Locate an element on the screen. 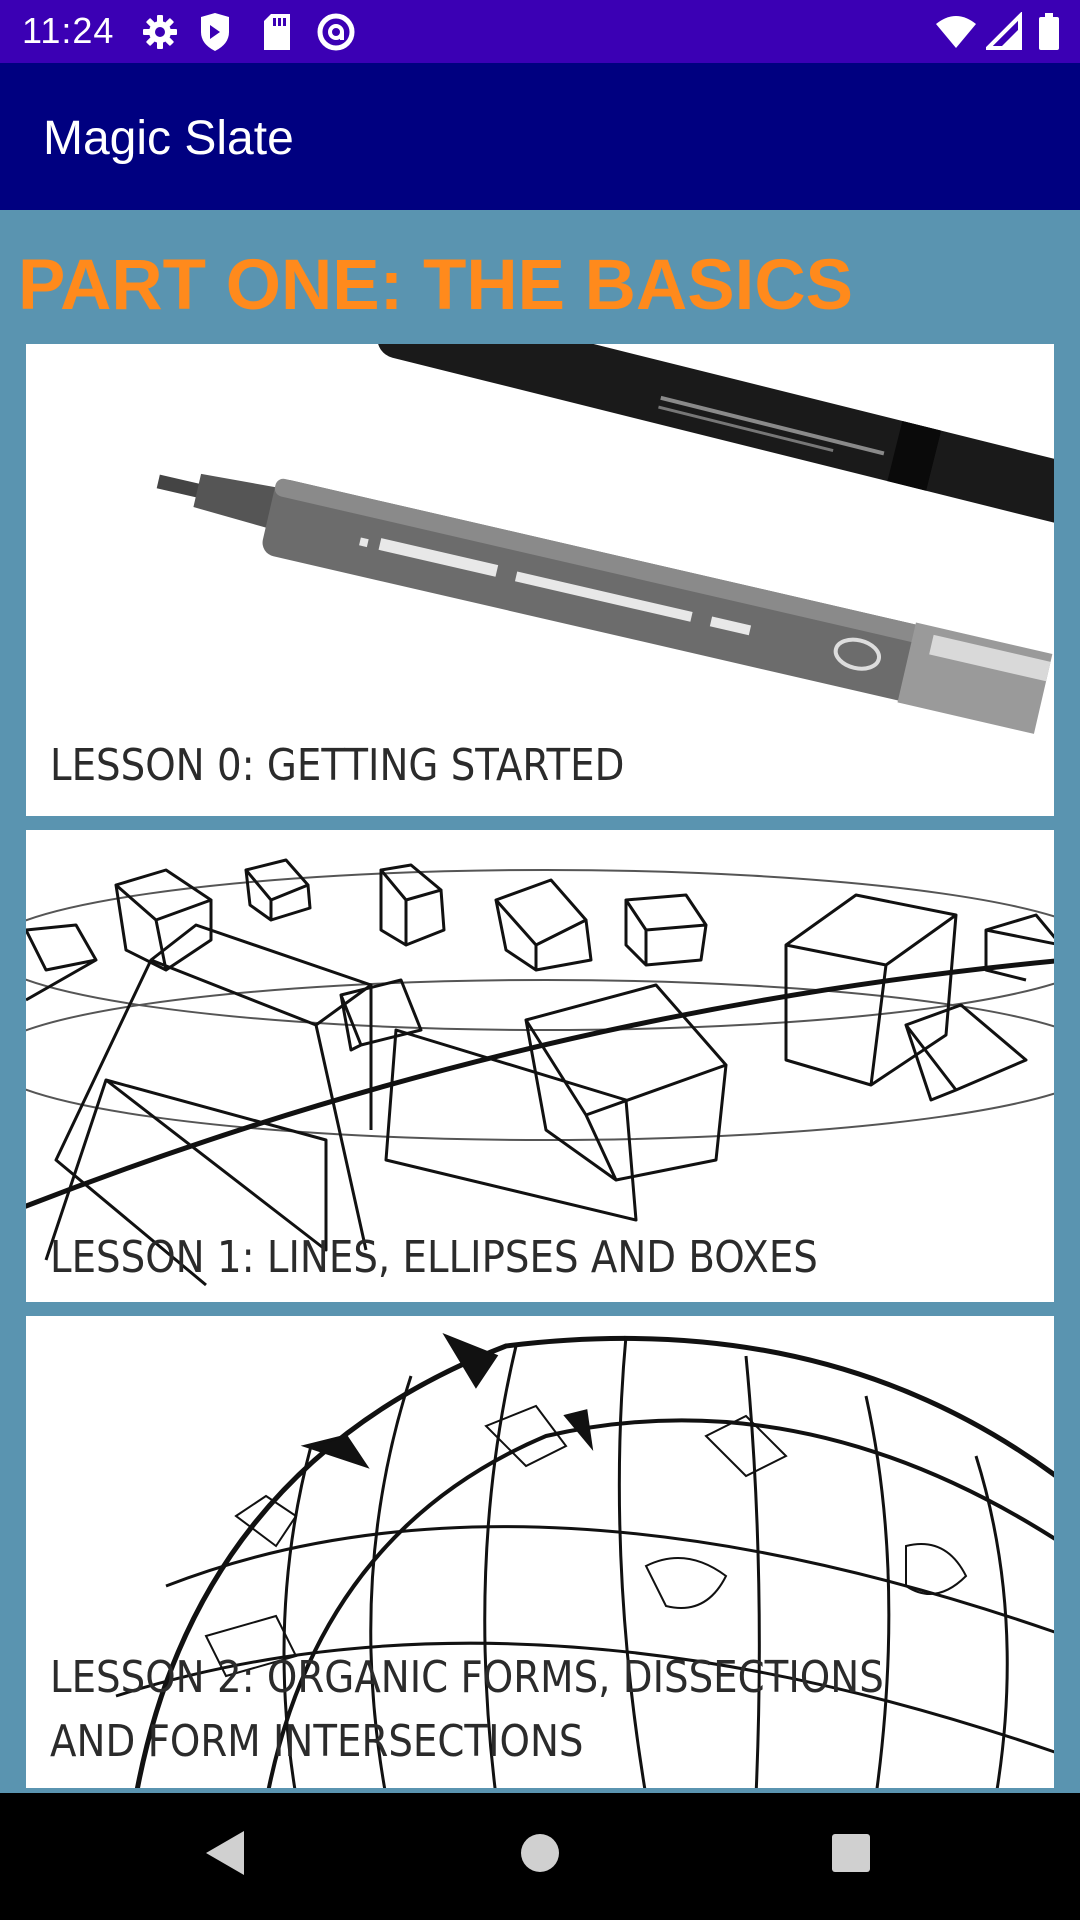 The width and height of the screenshot is (1080, 1920). back-icon is located at coordinates (225, 1853).